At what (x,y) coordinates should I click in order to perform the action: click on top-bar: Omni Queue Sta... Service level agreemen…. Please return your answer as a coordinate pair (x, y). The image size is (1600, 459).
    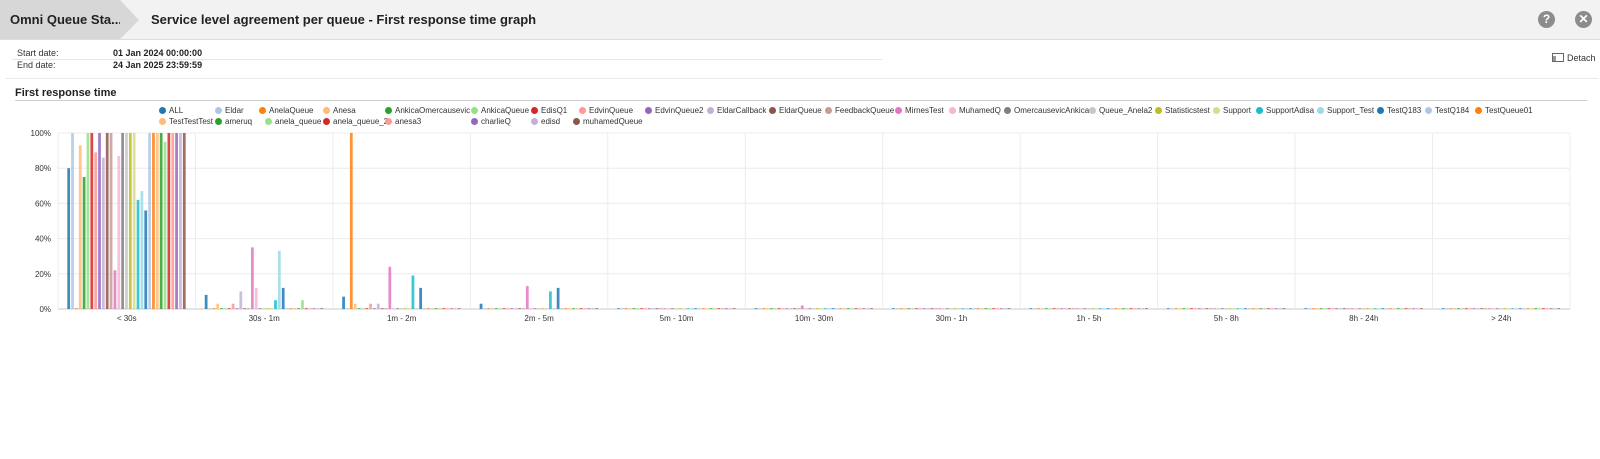
    Looking at the image, I should click on (800, 20).